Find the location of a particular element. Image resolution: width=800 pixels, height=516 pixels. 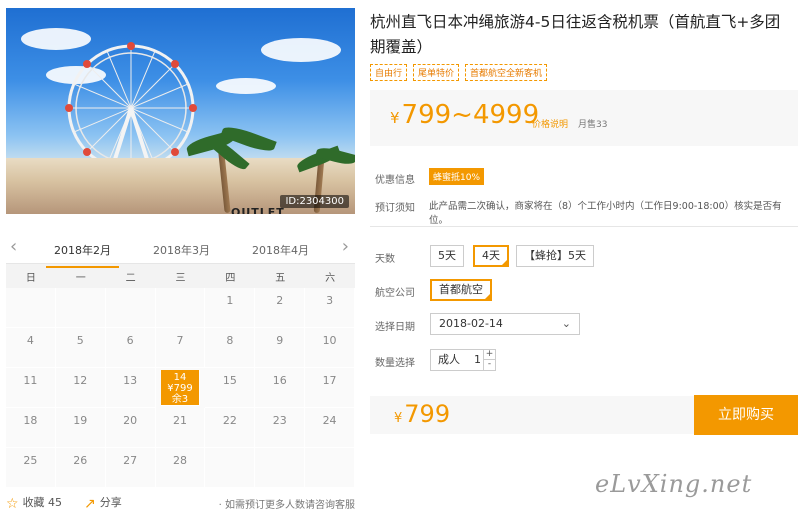

currency-symbol: ¥ is located at coordinates (395, 118).